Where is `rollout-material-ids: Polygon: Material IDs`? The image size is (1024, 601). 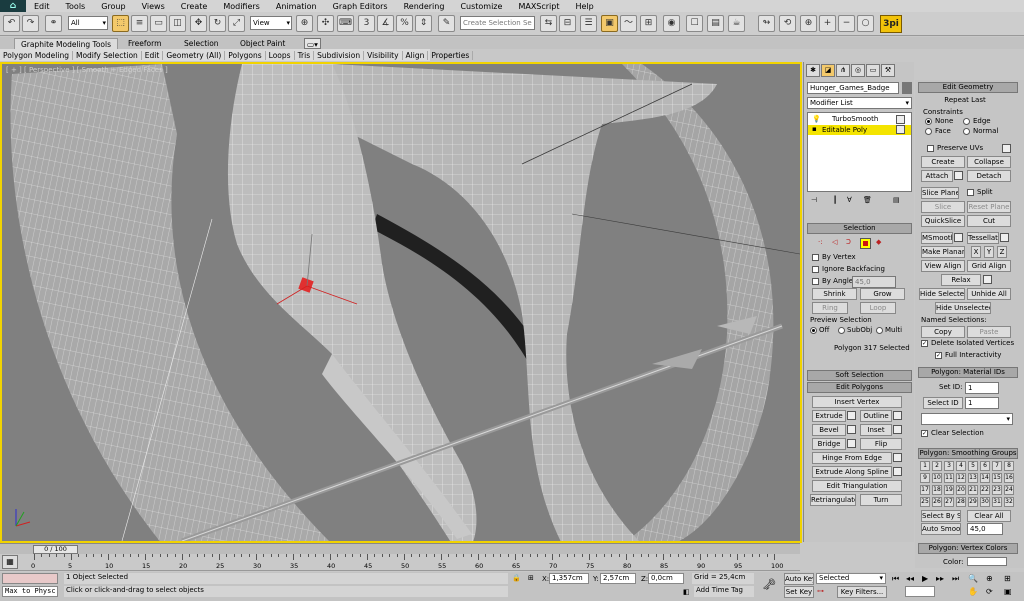 rollout-material-ids: Polygon: Material IDs is located at coordinates (968, 372).